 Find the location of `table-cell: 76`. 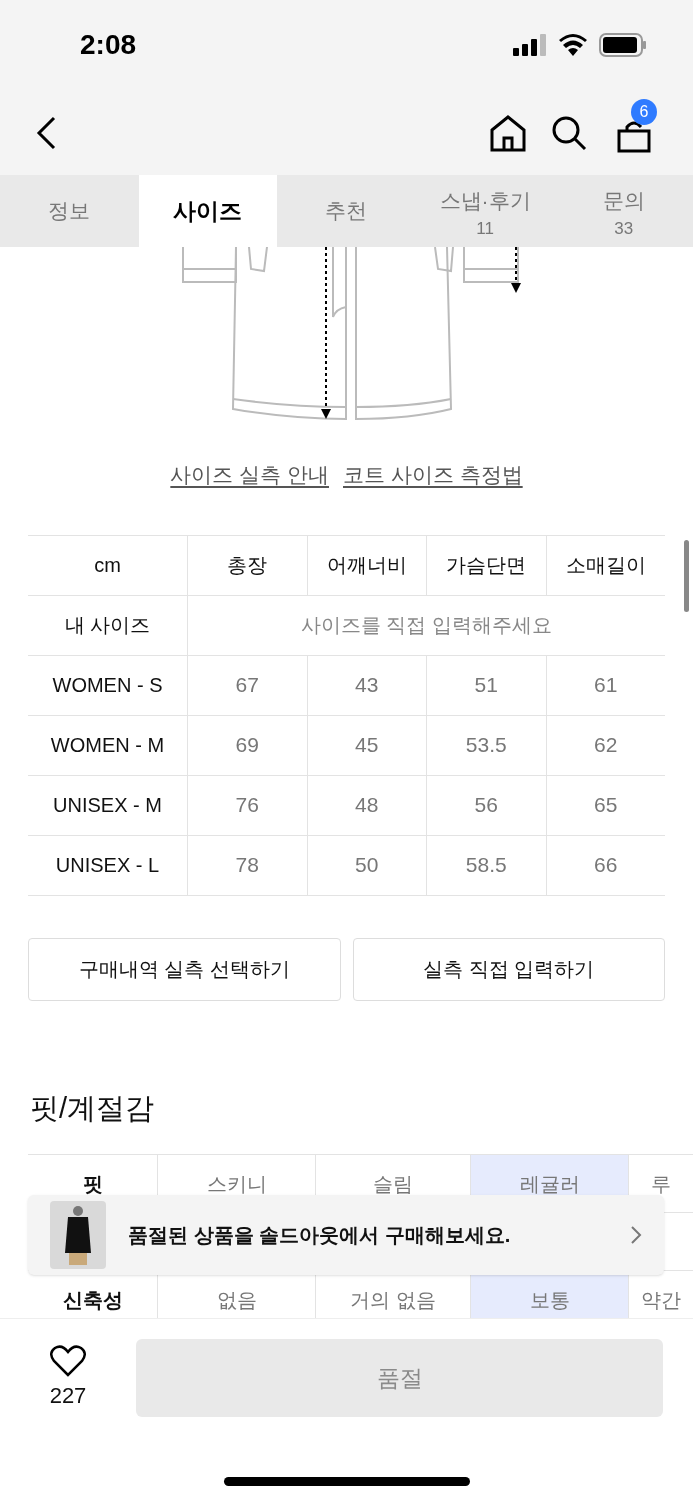

table-cell: 76 is located at coordinates (247, 805).